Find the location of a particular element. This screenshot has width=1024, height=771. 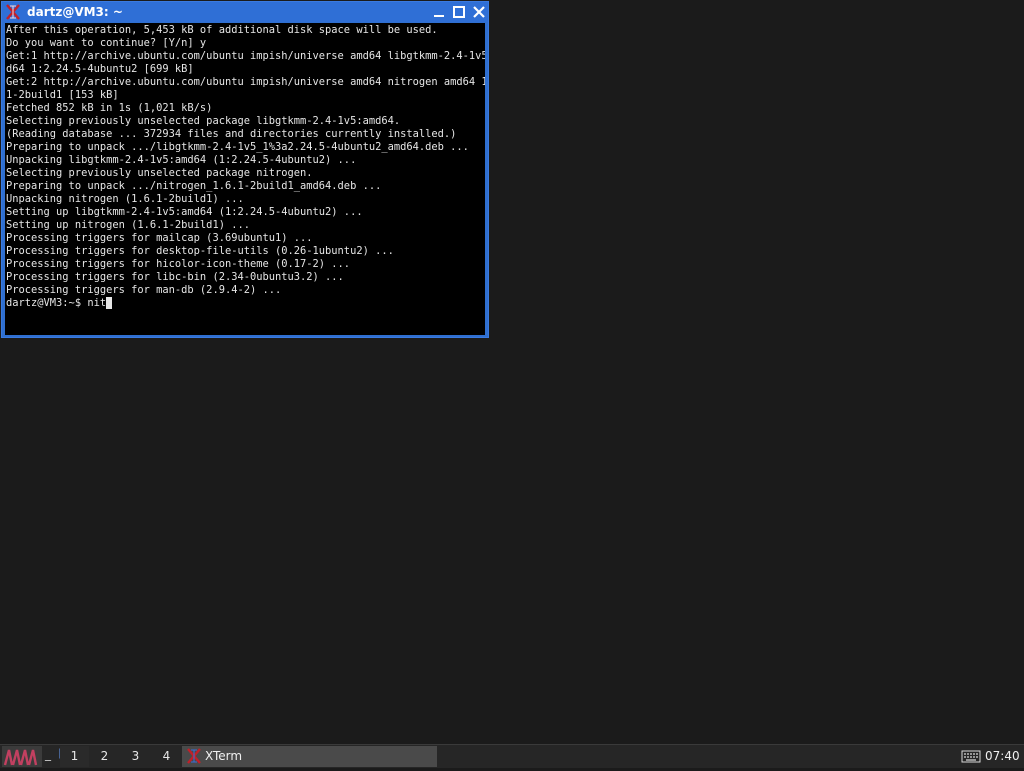

workspace-3: 3 is located at coordinates (135, 756).